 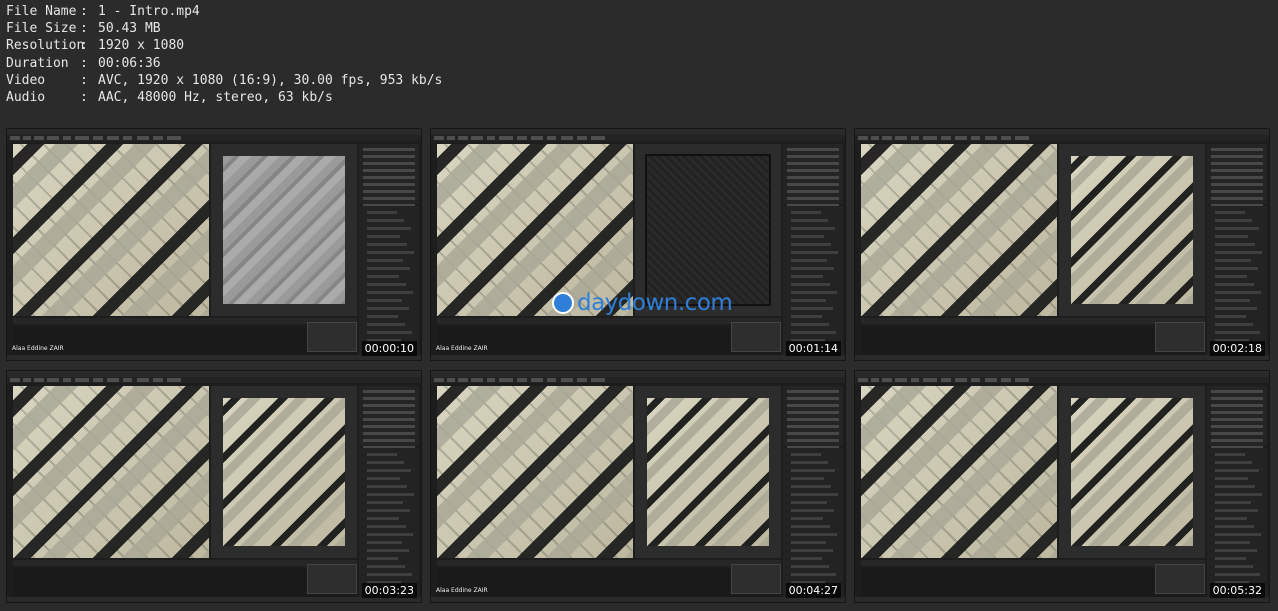 I want to click on resolution-label: Resolution, so click(x=45, y=46).